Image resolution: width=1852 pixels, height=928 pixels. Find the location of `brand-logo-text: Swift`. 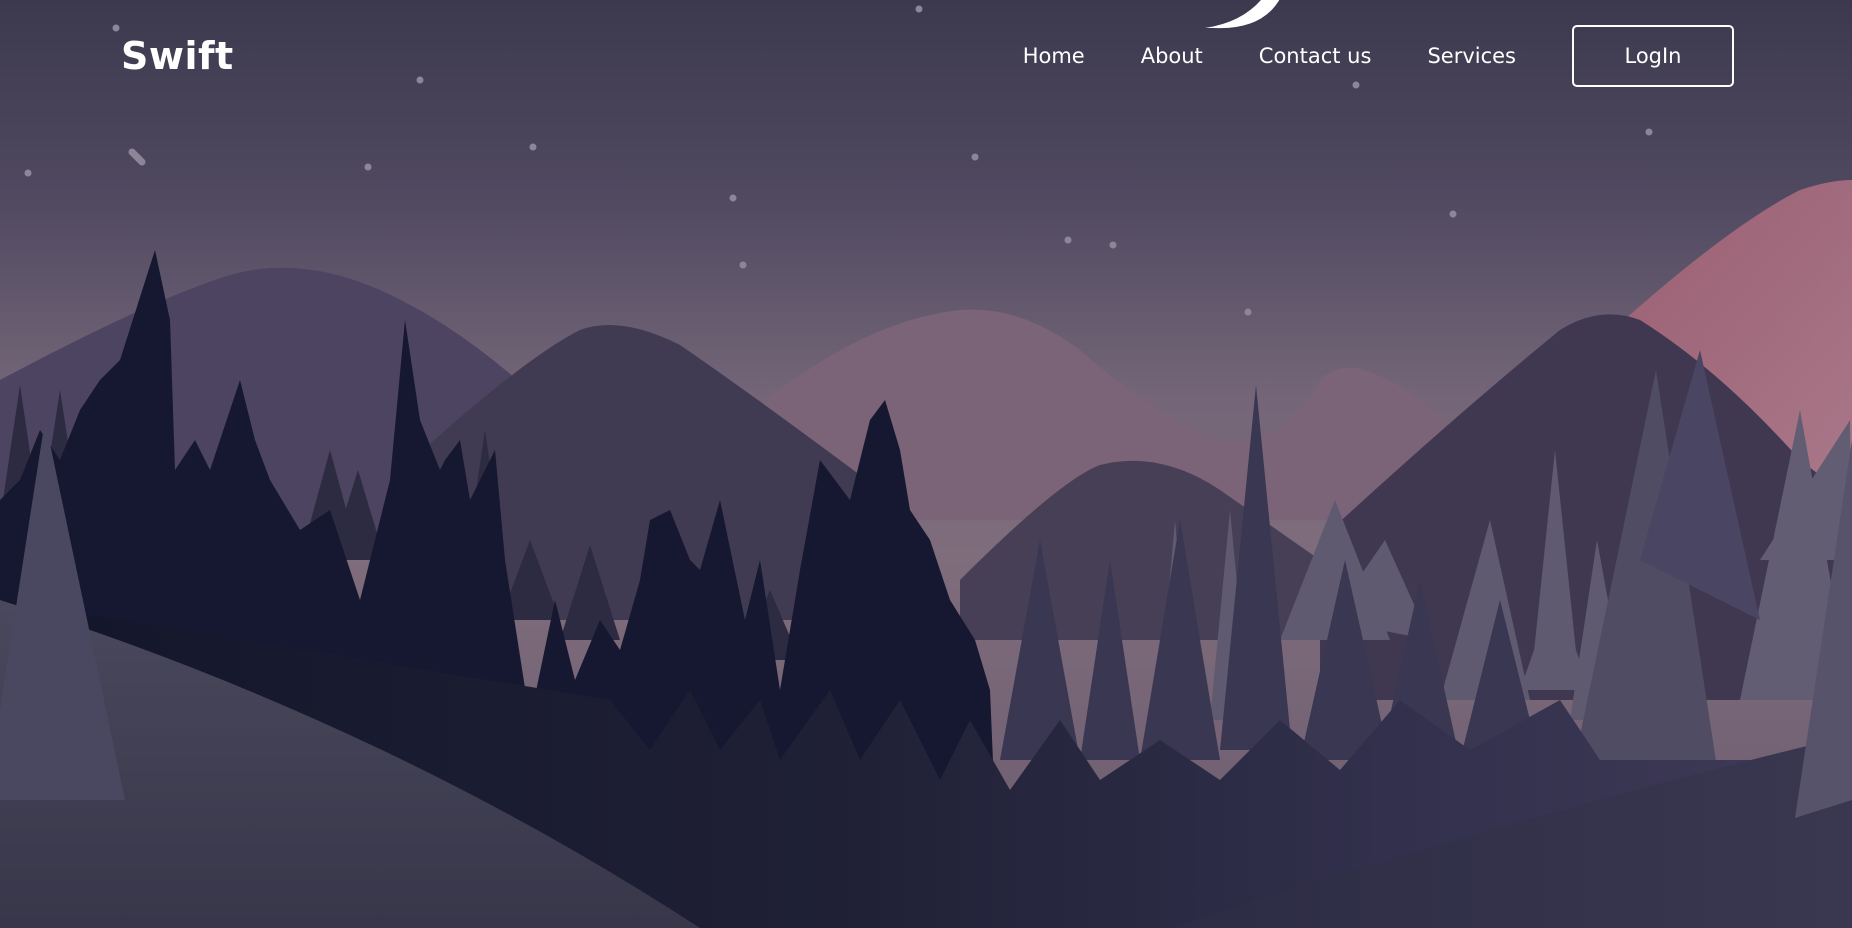

brand-logo-text: Swift is located at coordinates (177, 56).